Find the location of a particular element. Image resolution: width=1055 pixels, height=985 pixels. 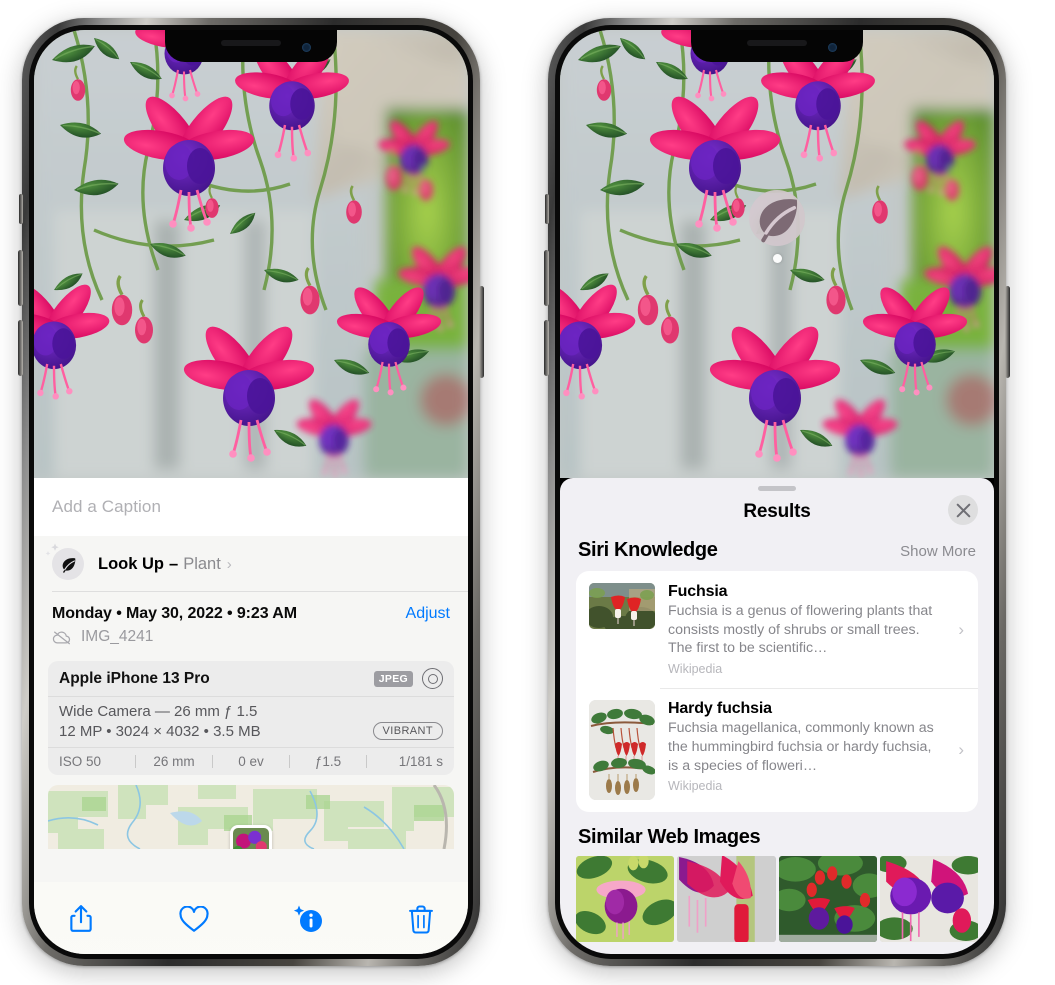

exif-stat-aperture: ƒ1.5 is located at coordinates (328, 761).